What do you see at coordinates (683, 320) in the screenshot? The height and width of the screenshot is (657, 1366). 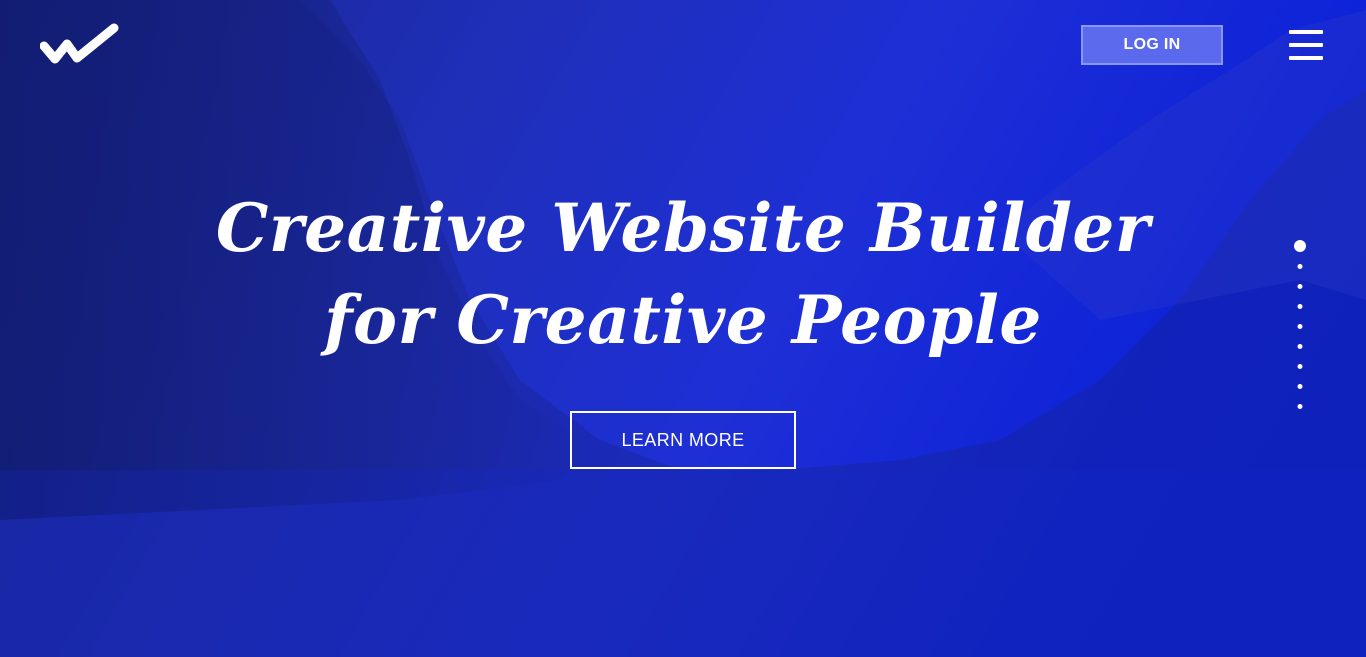 I see `headline-line-2: for Creative People` at bounding box center [683, 320].